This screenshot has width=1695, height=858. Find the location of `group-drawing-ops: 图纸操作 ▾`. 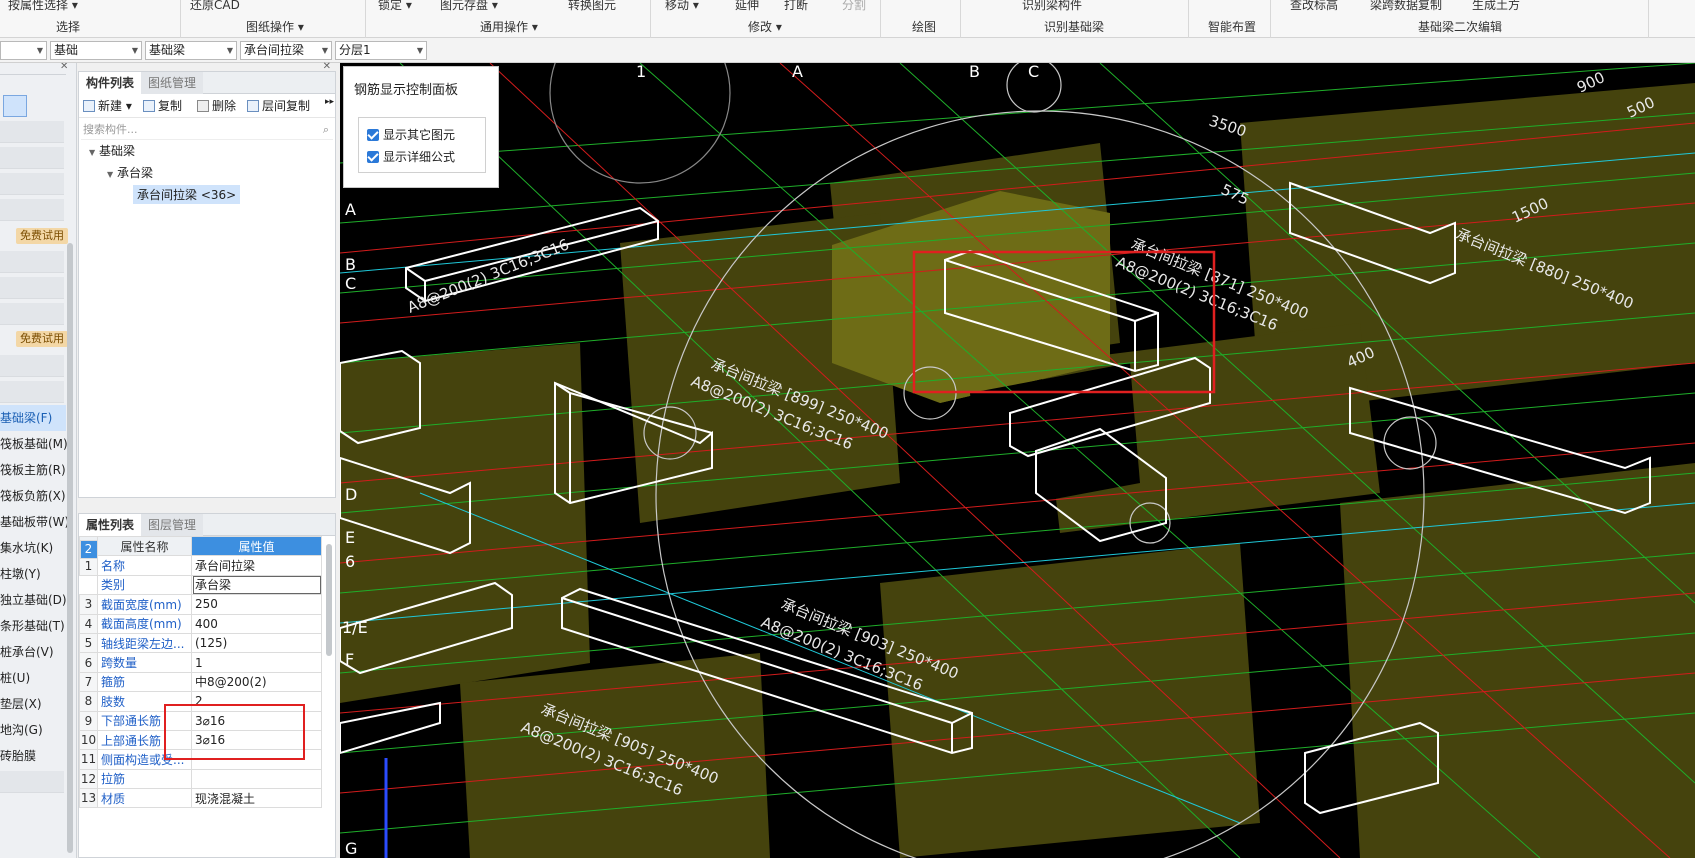

group-drawing-ops: 图纸操作 ▾ is located at coordinates (275, 26).